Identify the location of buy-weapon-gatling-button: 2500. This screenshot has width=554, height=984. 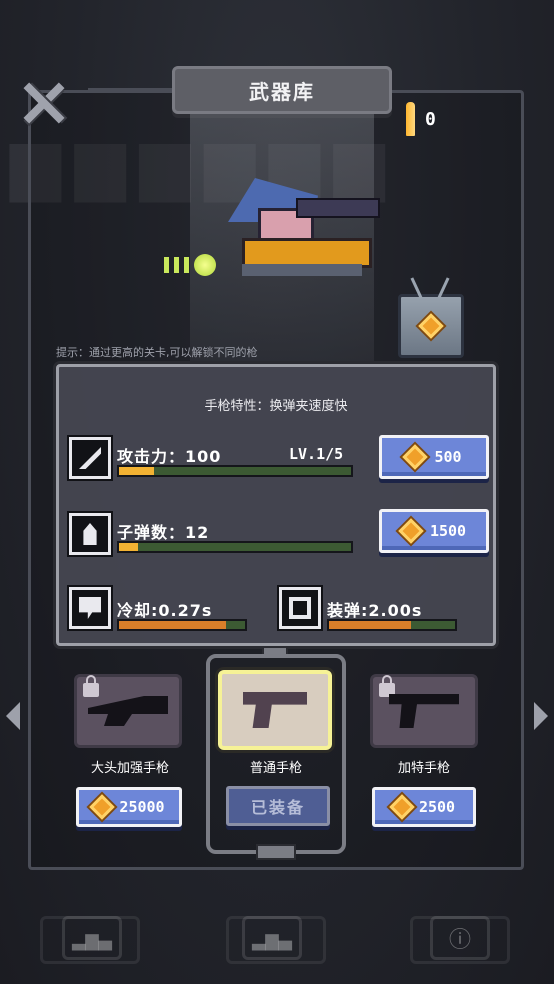
(424, 807).